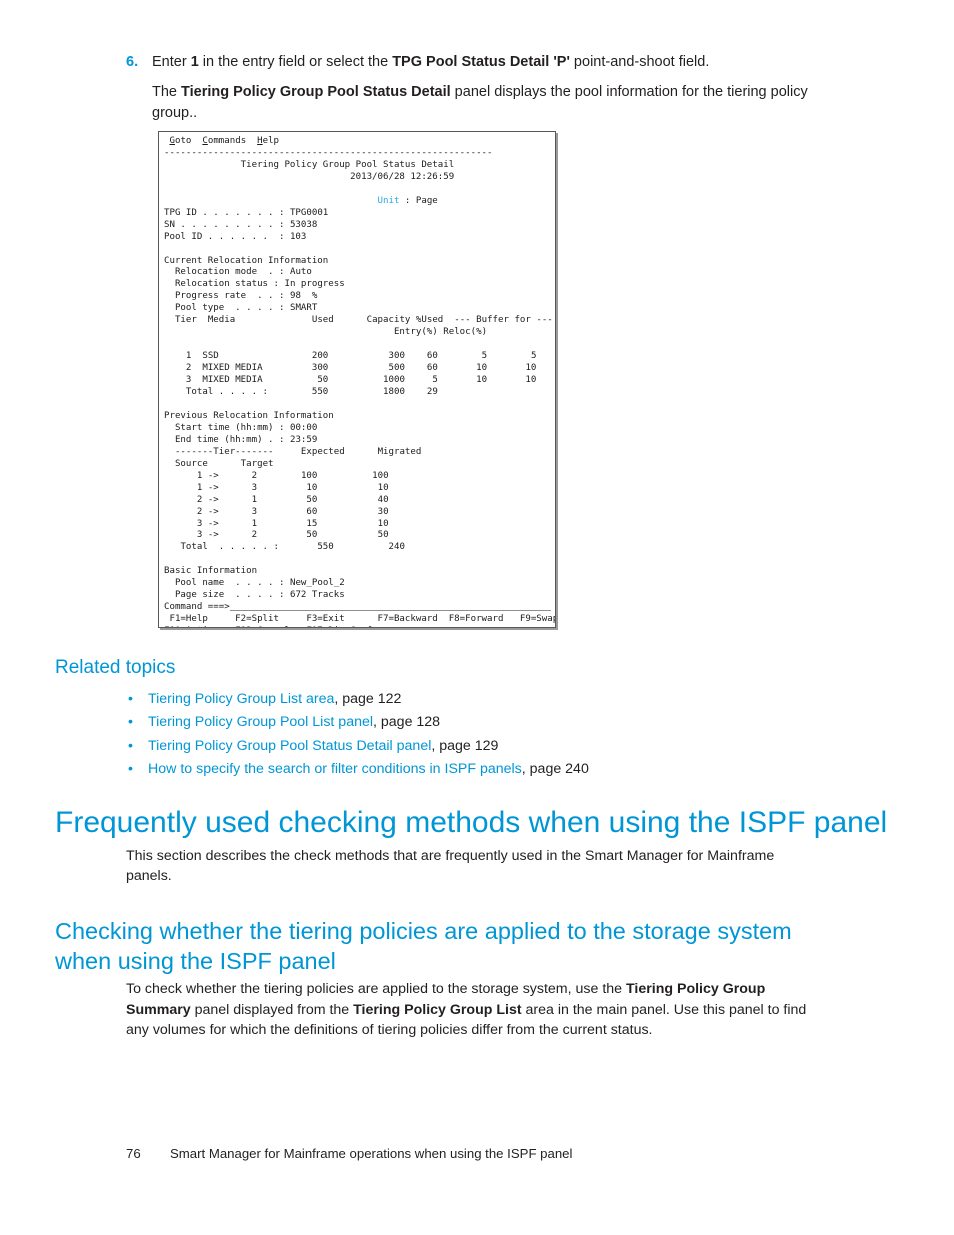 The image size is (954, 1235). I want to click on command-line-row: Command ===>, so click(357, 608).